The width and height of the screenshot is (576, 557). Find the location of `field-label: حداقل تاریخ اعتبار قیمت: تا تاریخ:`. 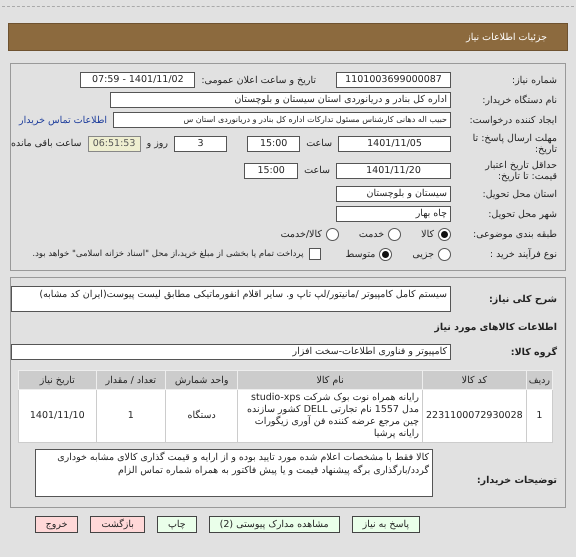

field-label: حداقل تاریخ اعتبار قیمت: تا تاریخ: is located at coordinates (521, 171).